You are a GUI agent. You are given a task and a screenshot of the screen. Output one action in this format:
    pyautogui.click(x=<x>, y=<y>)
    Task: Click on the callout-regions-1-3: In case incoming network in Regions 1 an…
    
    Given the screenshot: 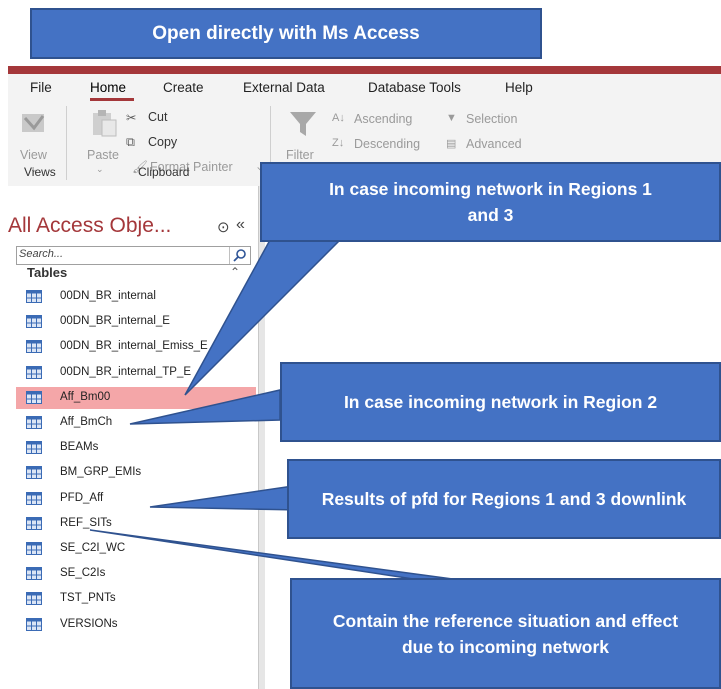 What is the action you would take?
    pyautogui.click(x=490, y=202)
    